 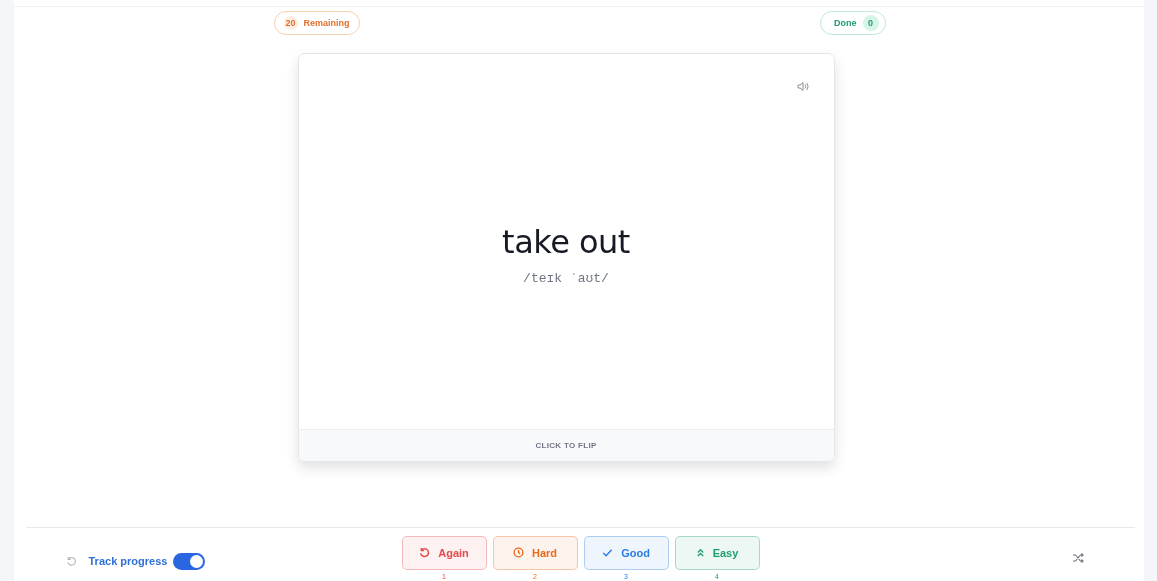 I want to click on hard-button: Hard, so click(x=535, y=552).